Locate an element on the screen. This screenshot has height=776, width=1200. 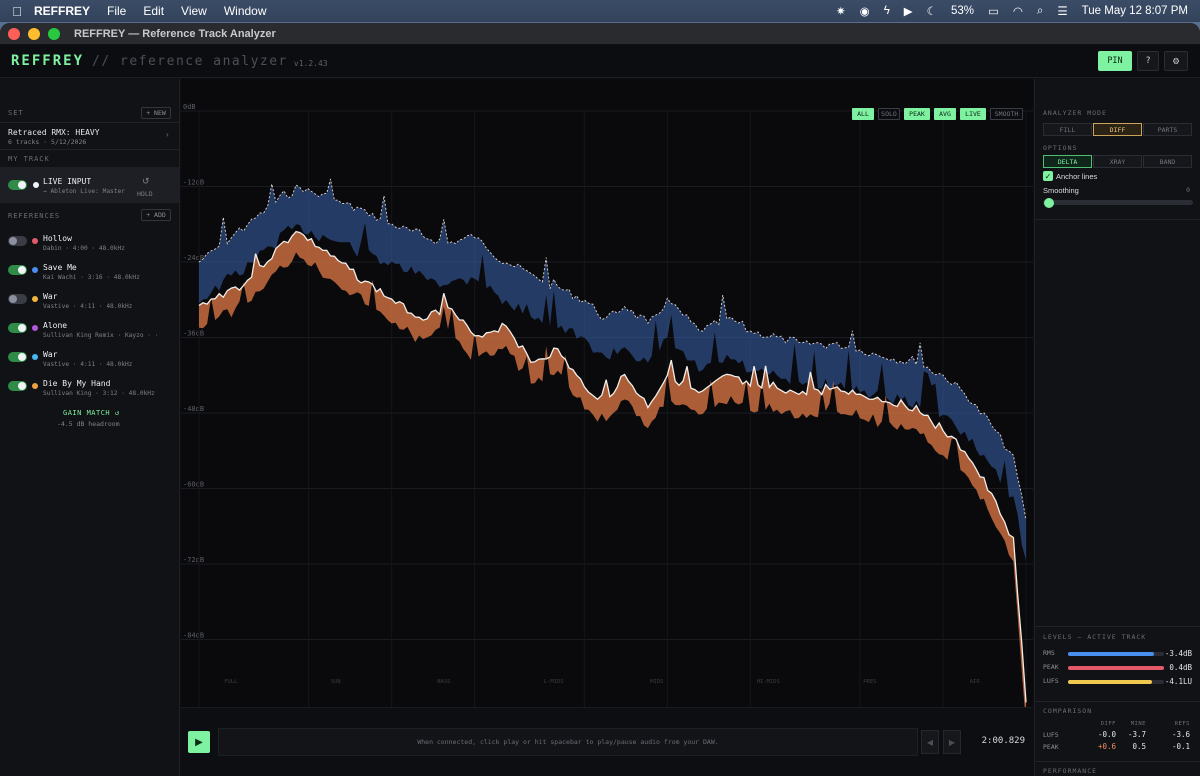
chip-live: LIVE is located at coordinates (973, 114).